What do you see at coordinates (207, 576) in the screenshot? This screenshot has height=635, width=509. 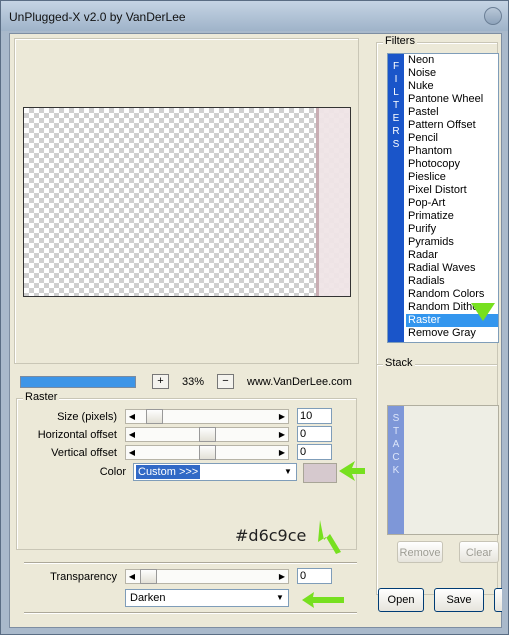 I see `transparency-slider: ◀ ▶` at bounding box center [207, 576].